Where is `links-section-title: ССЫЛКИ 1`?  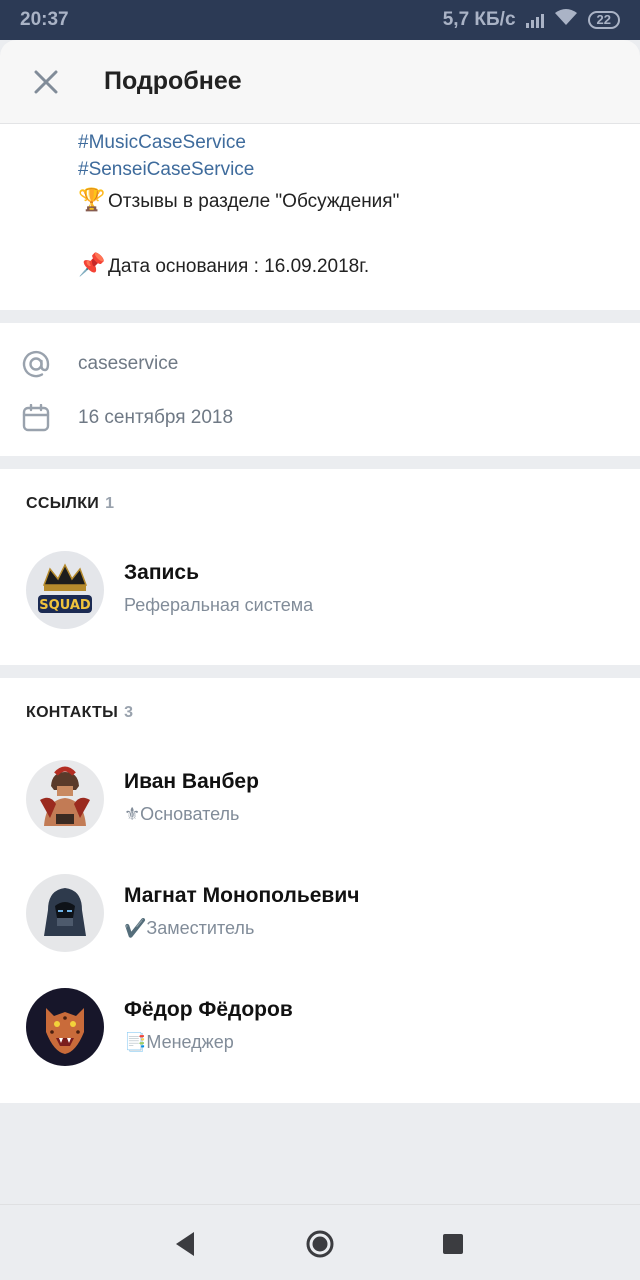 links-section-title: ССЫЛКИ 1 is located at coordinates (70, 504).